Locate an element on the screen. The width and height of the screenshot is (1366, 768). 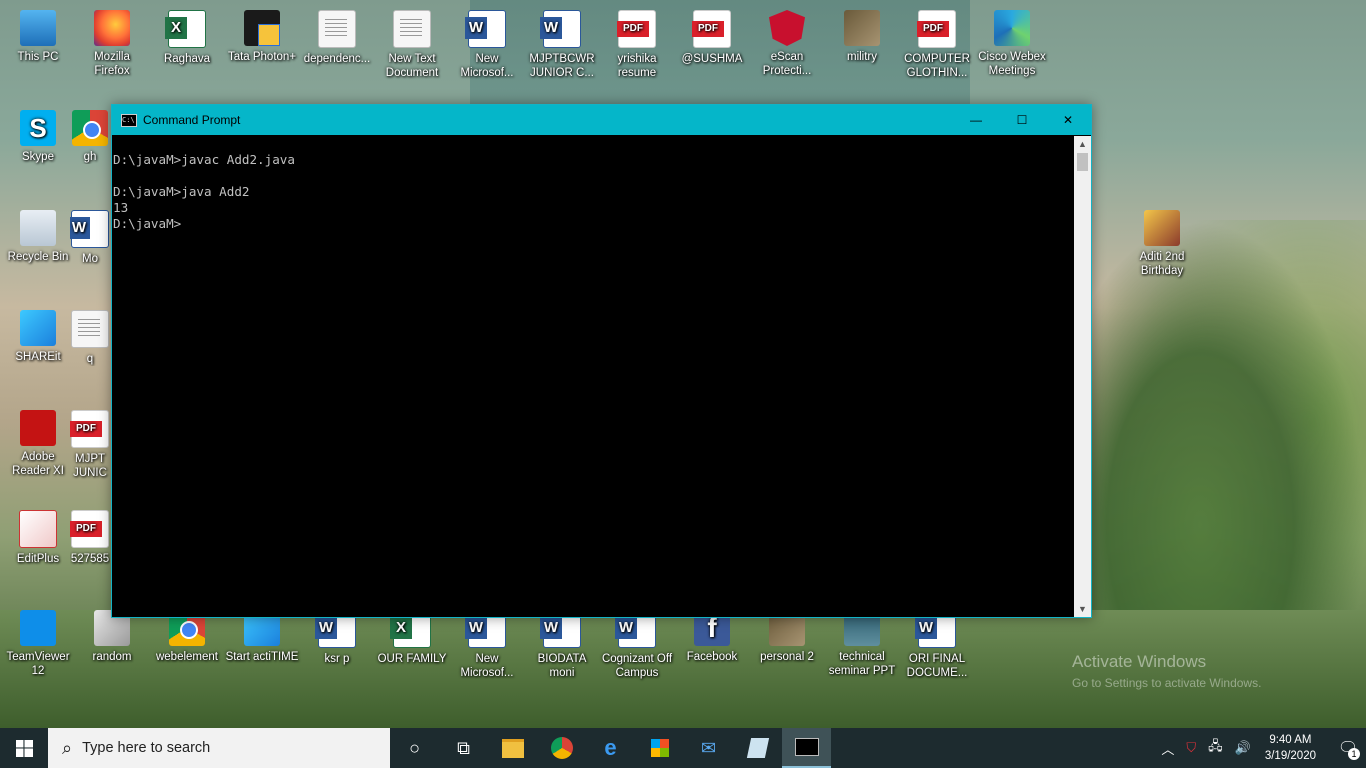
scroll-thumb is located at coordinates (1082, 162).